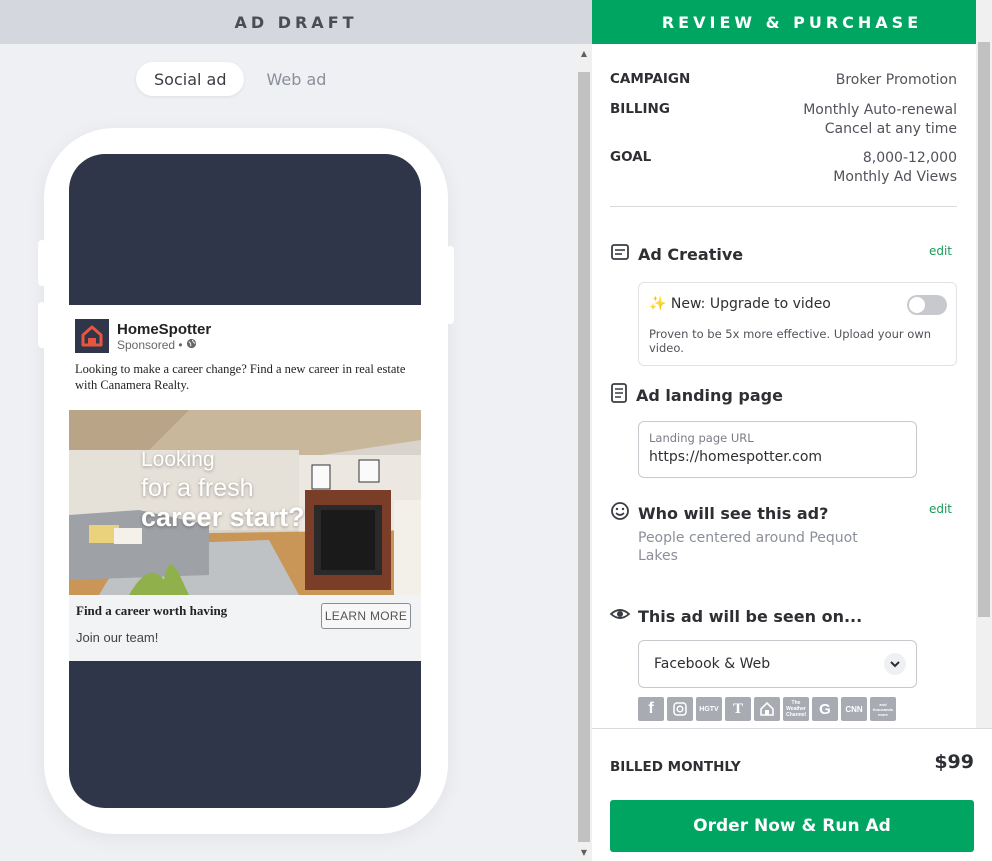 This screenshot has width=992, height=861. I want to click on summary-divider, so click(783, 206).